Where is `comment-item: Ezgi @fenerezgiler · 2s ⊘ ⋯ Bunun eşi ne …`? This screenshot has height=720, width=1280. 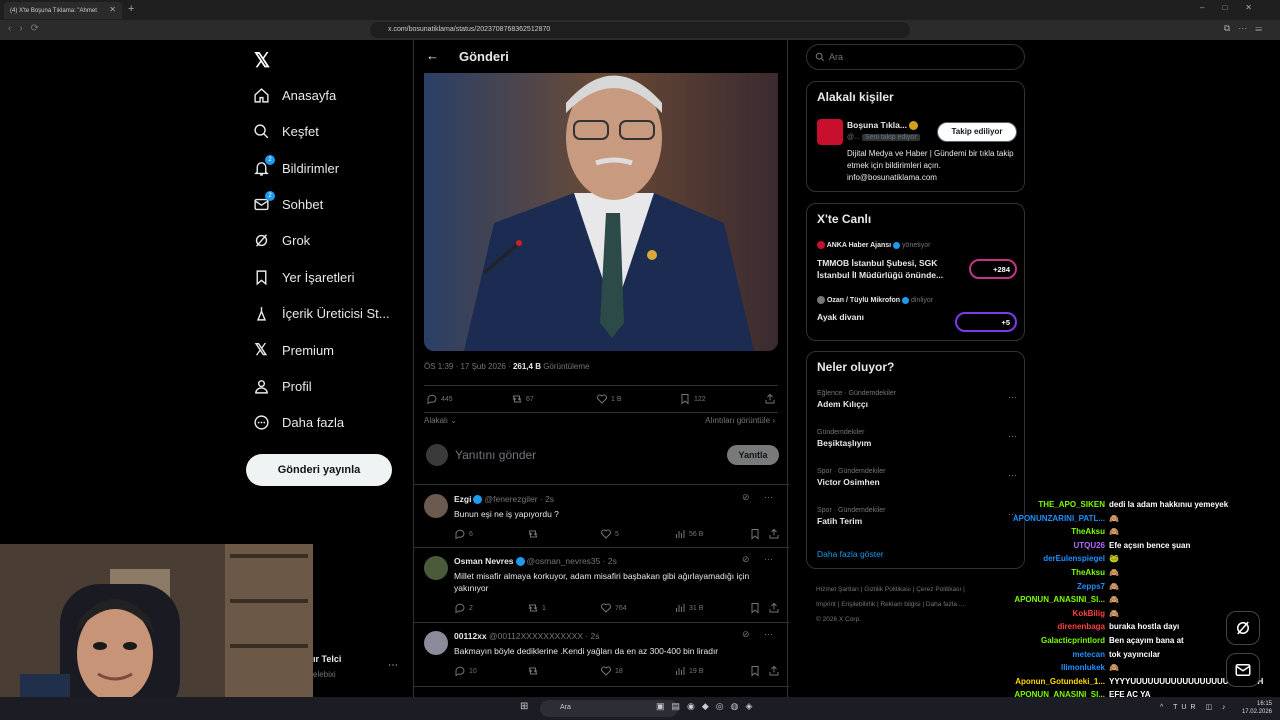
comment-item: Ezgi @fenerezgiler · 2s ⊘ ⋯ Bunun eşi ne … is located at coordinates (601, 517).